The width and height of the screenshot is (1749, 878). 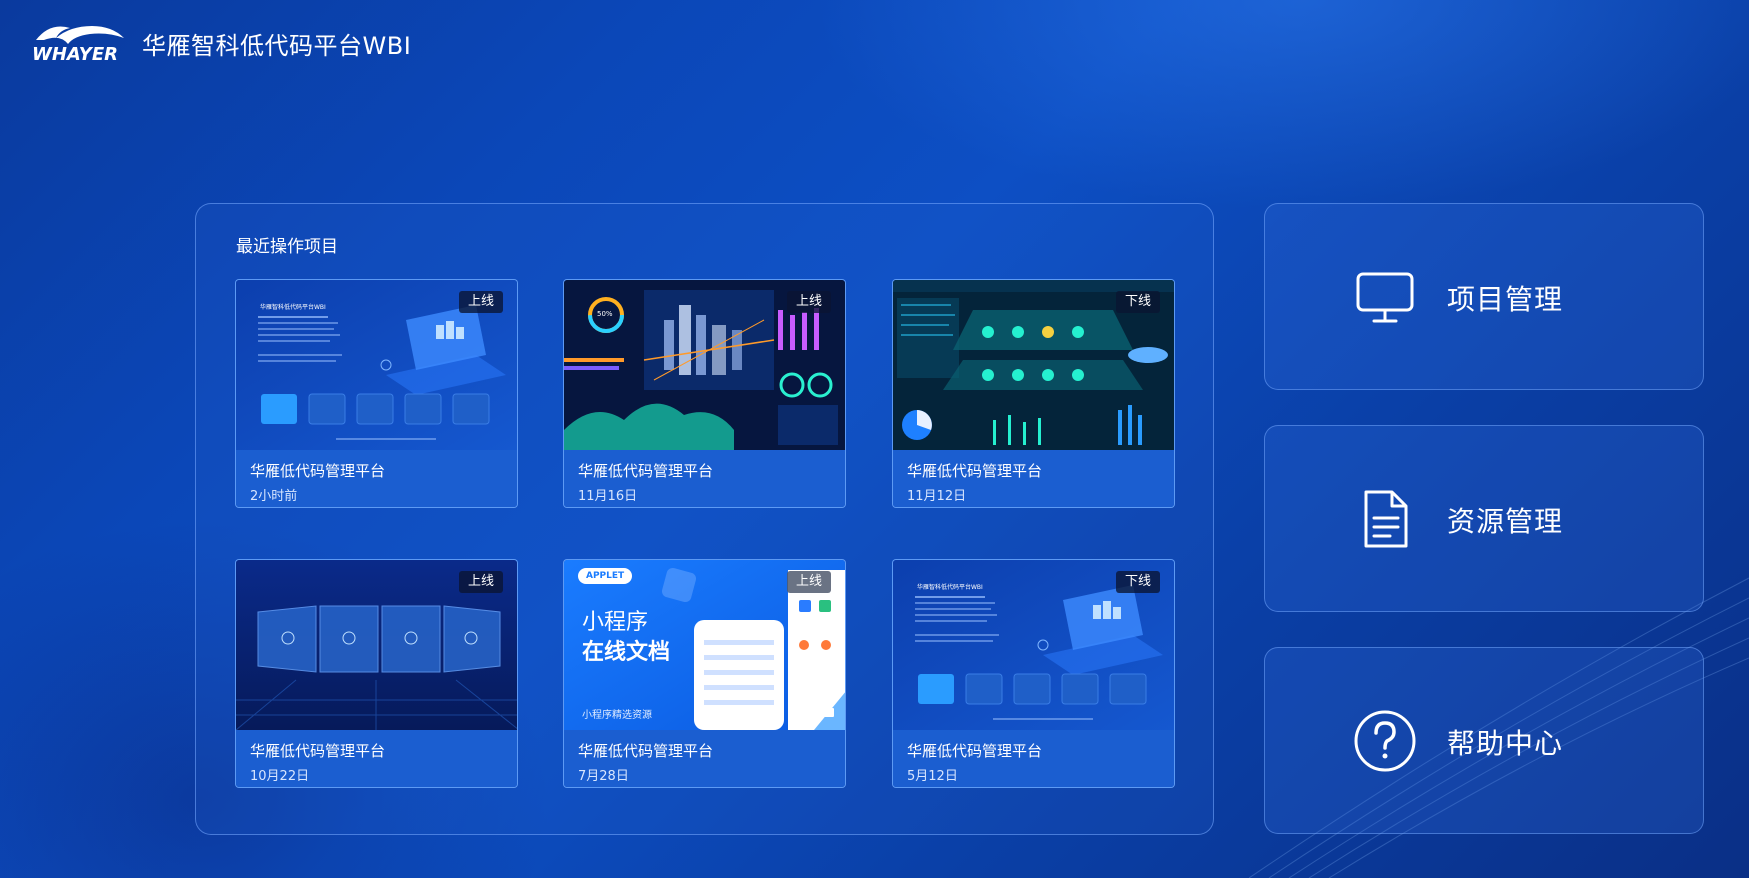 What do you see at coordinates (1505, 299) in the screenshot?
I see `nav-label: 项目管理` at bounding box center [1505, 299].